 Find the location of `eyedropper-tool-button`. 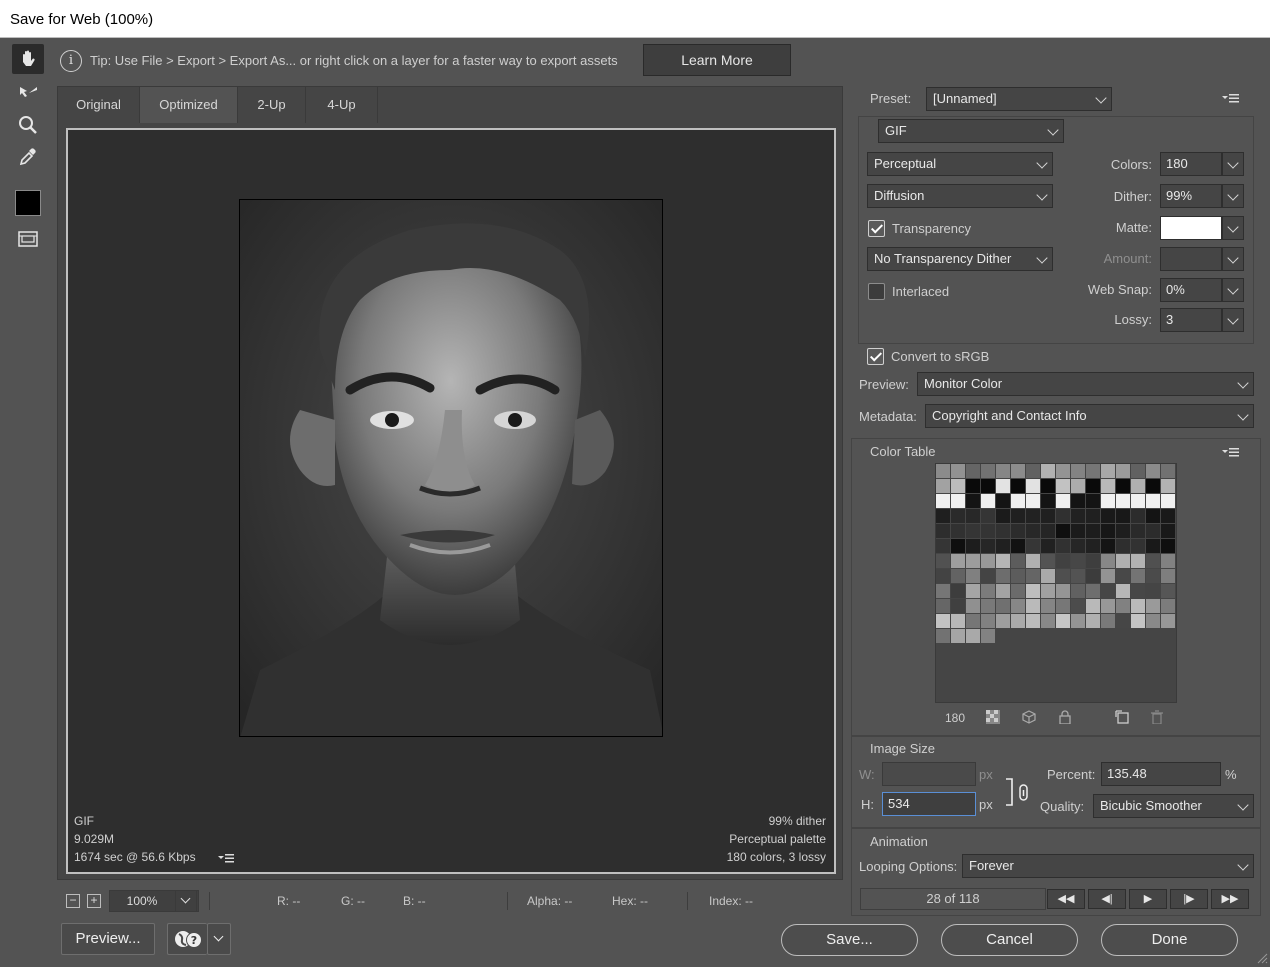

eyedropper-tool-button is located at coordinates (28, 157).